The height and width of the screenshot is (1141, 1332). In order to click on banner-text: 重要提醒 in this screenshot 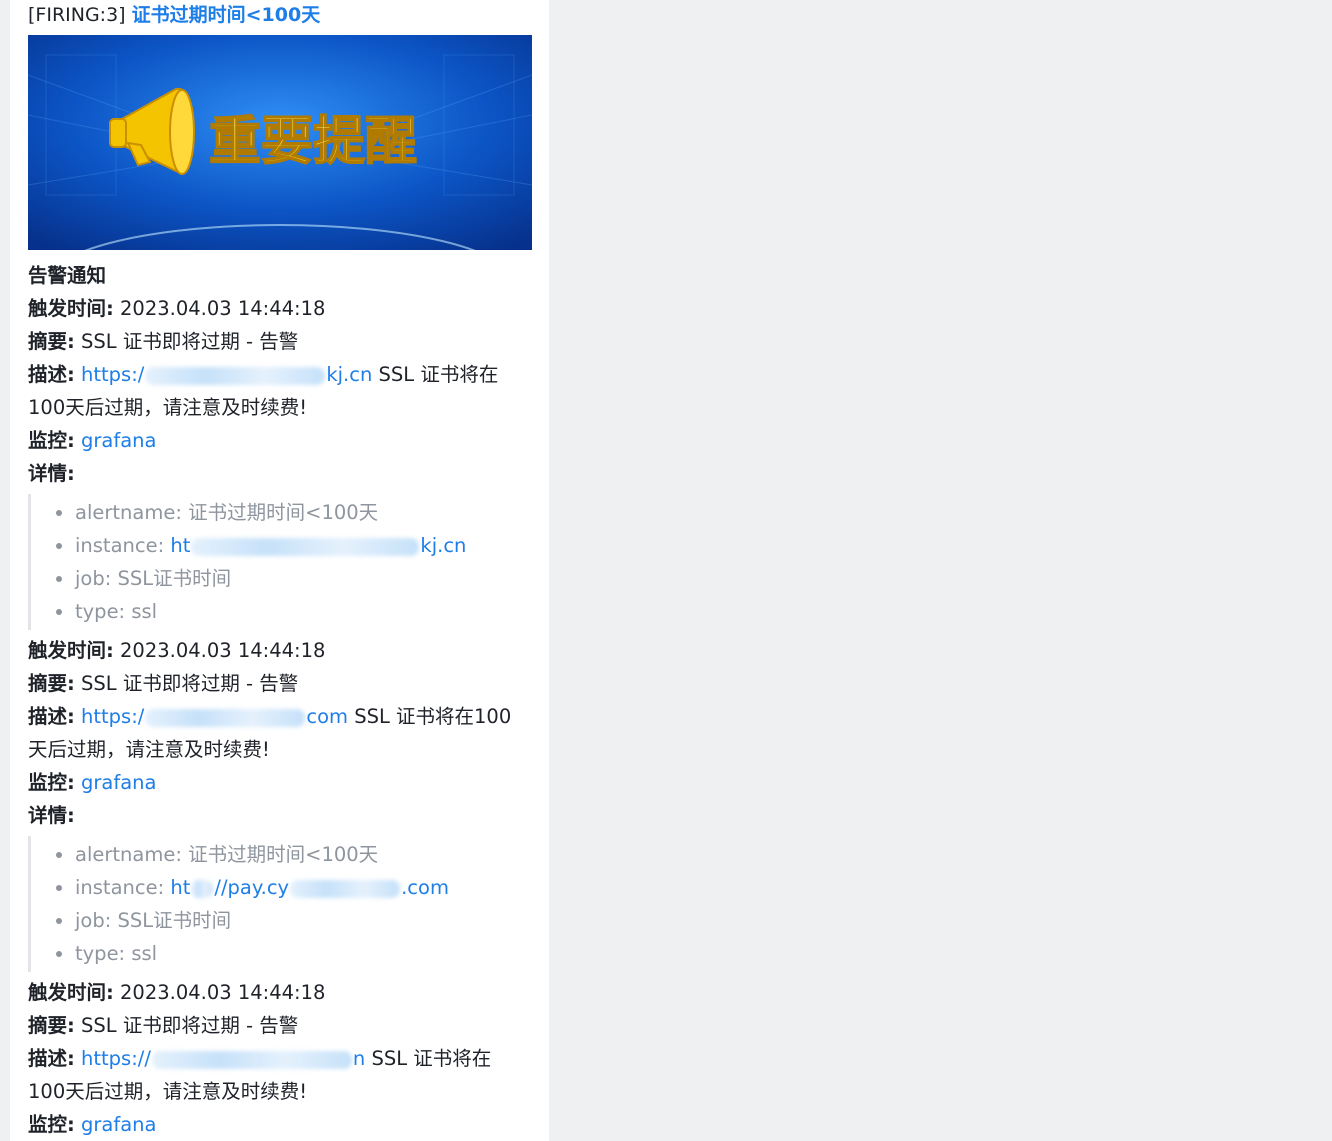, I will do `click(313, 142)`.